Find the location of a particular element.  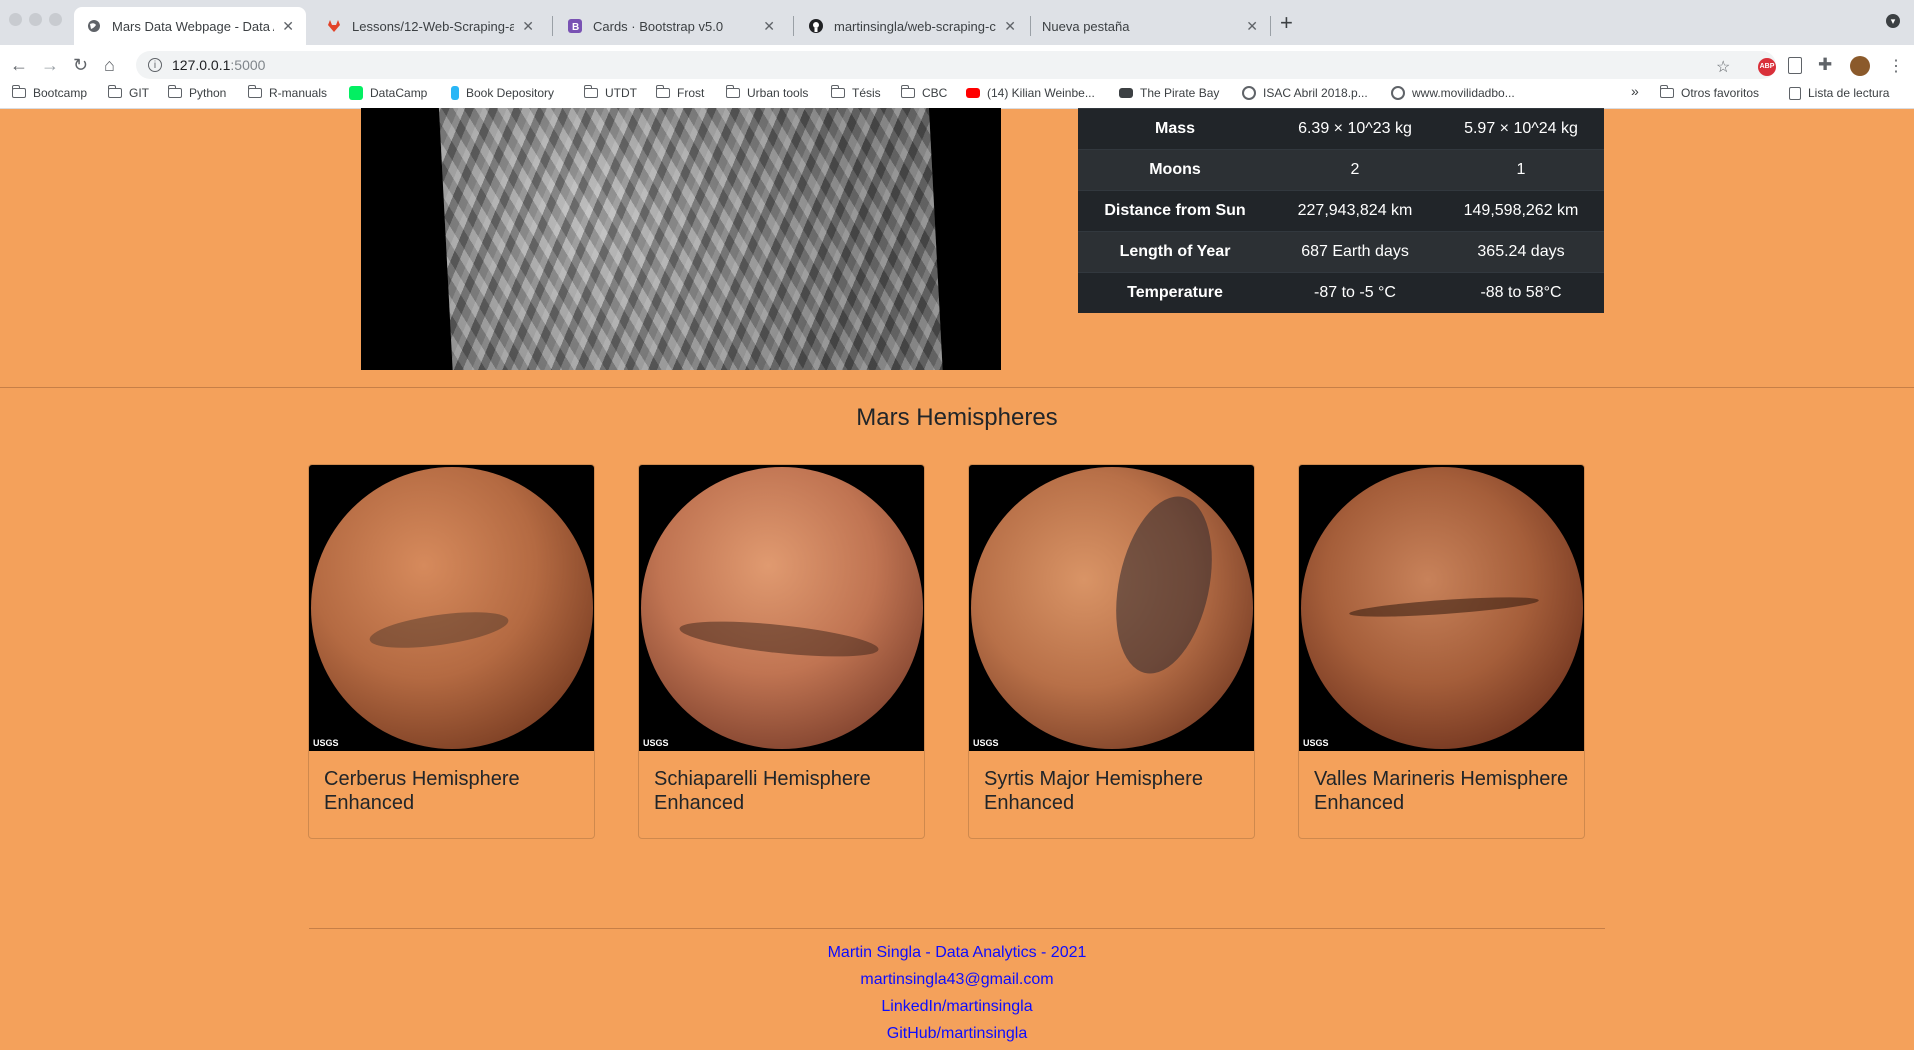

table-row: Temperature -87 to -5 °C -88 to 58°C is located at coordinates (1341, 292).